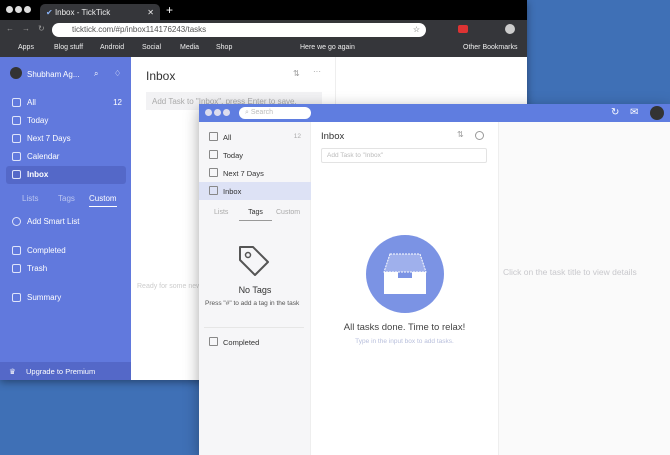 The width and height of the screenshot is (670, 455). Describe the element at coordinates (26, 47) in the screenshot. I see `bookmark: Apps` at that location.